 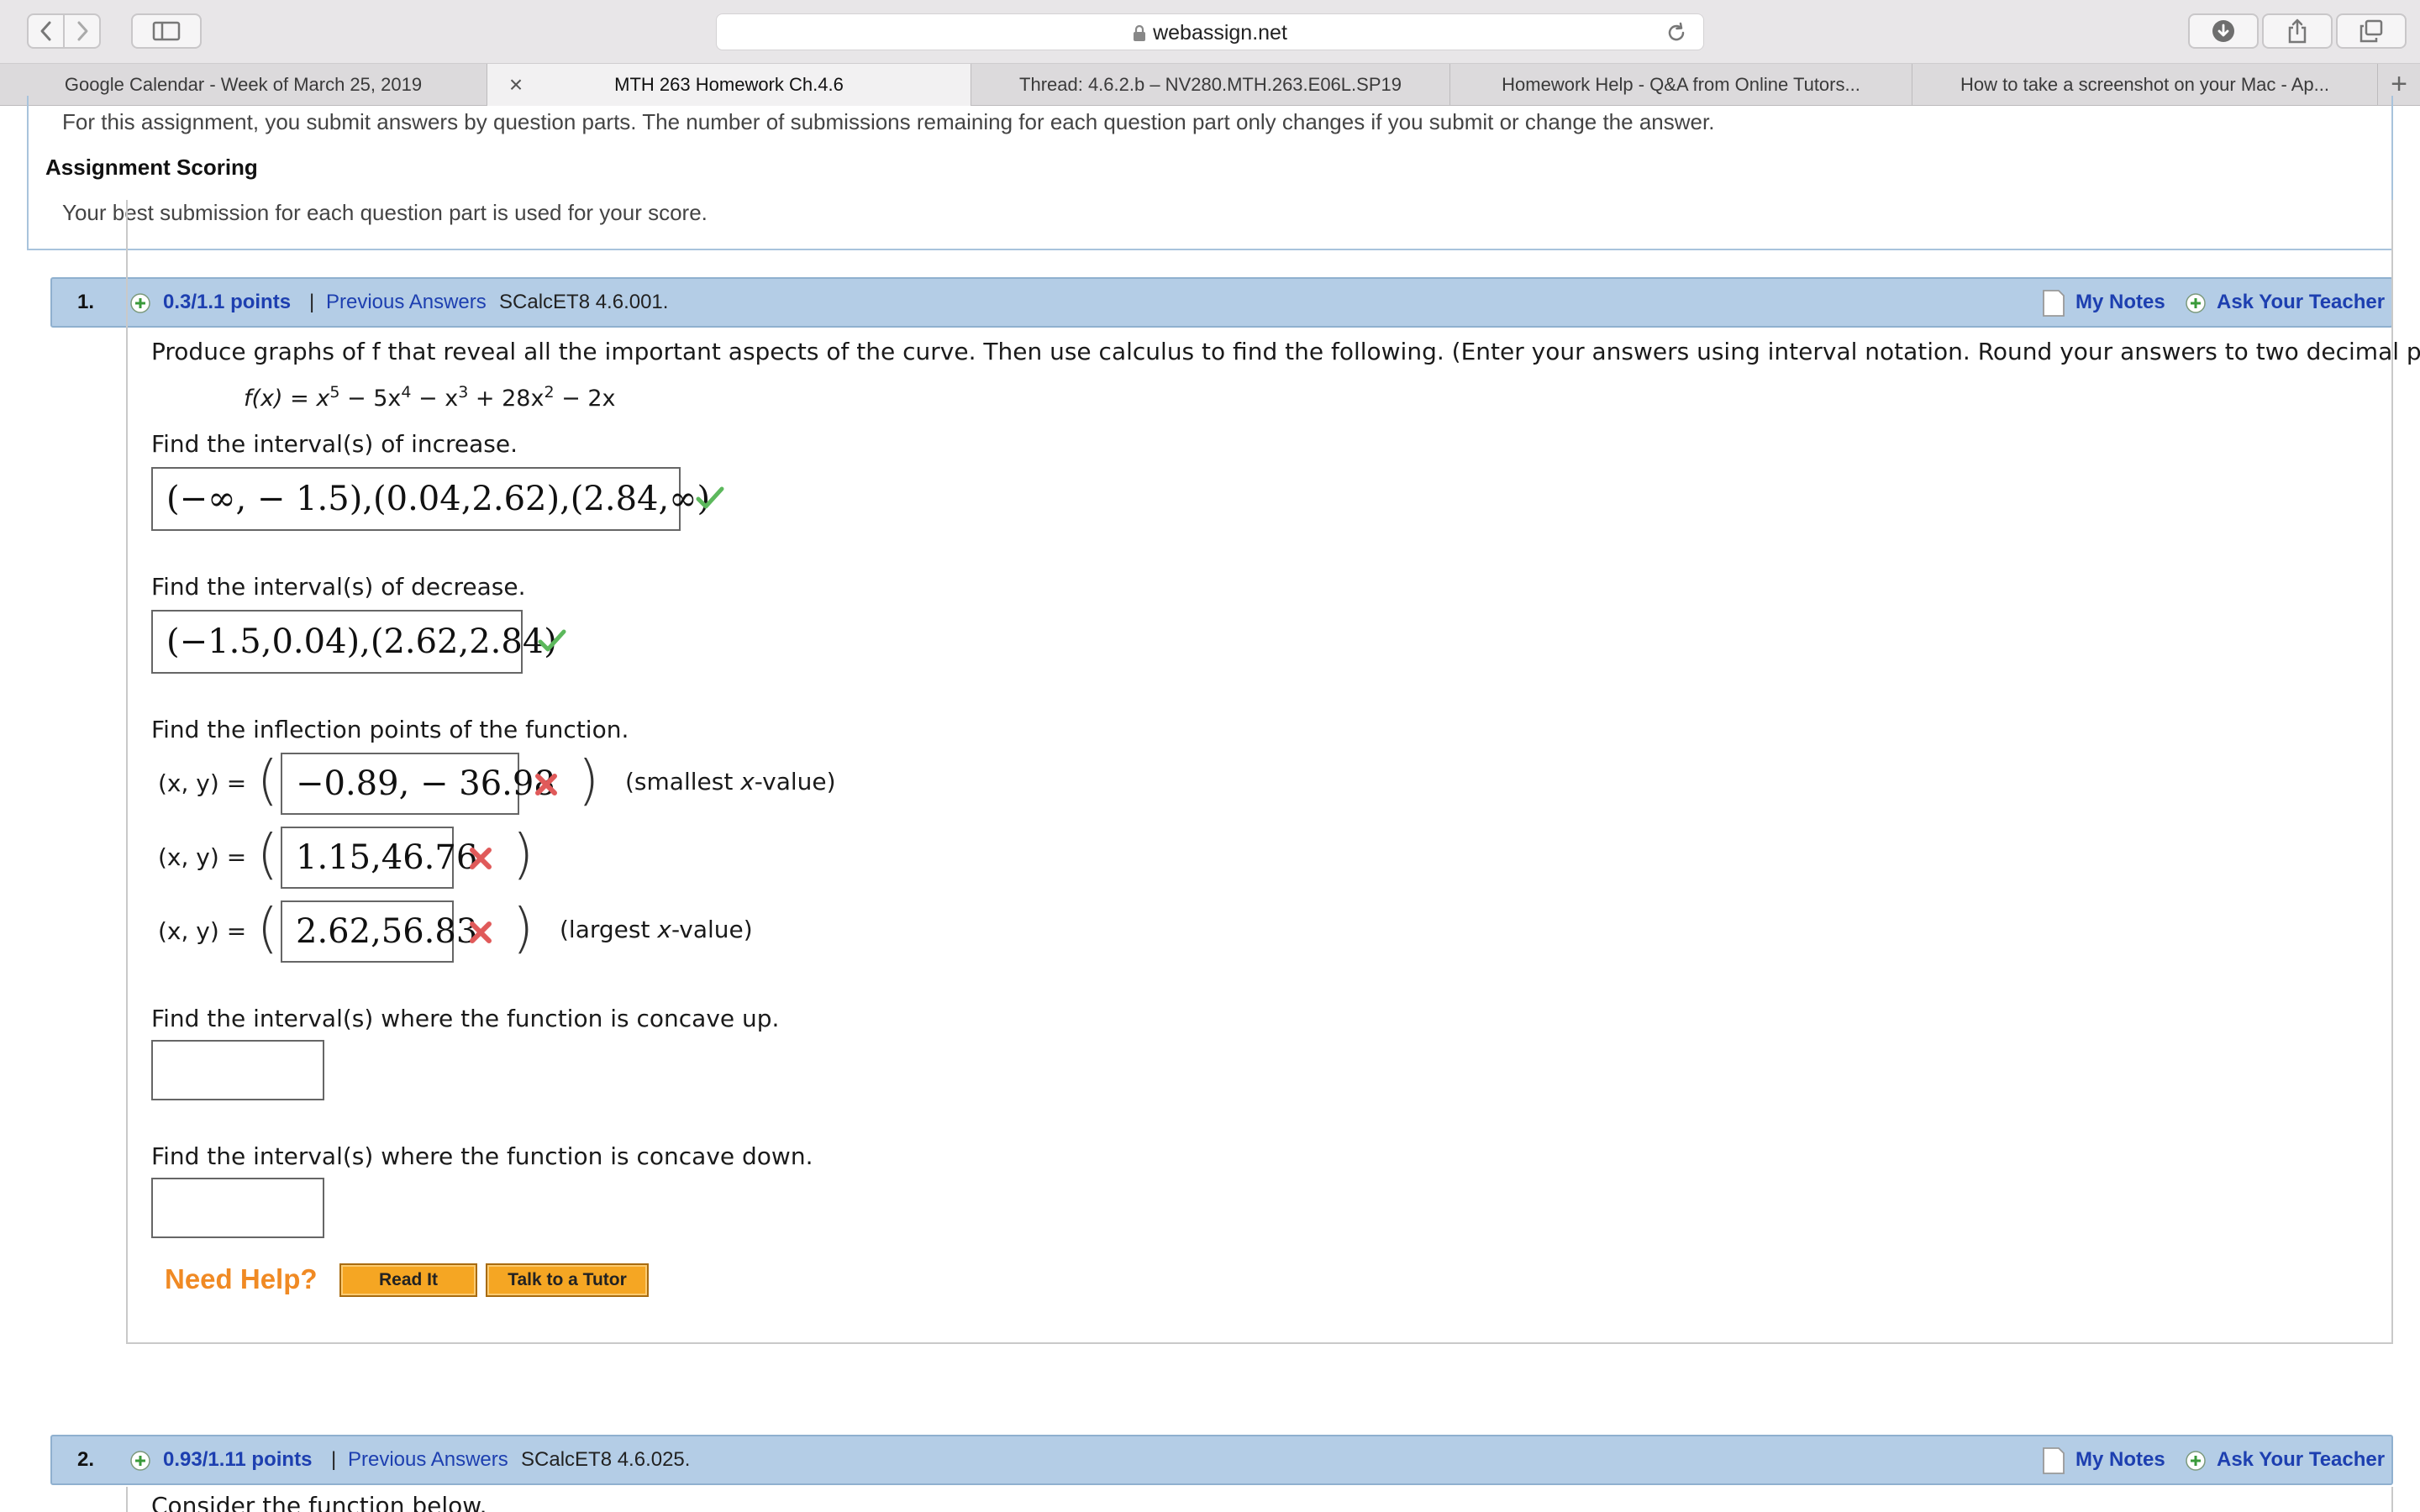 I want to click on question-code: SCalcET8 4.6.025., so click(x=606, y=1459).